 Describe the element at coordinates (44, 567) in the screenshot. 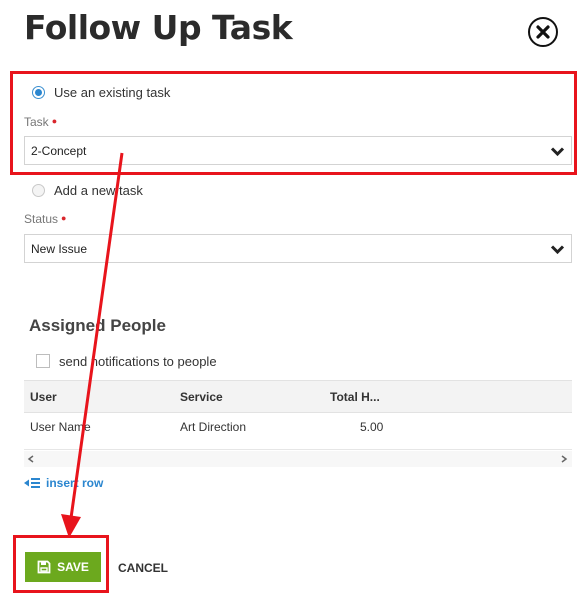

I see `save-icon` at that location.